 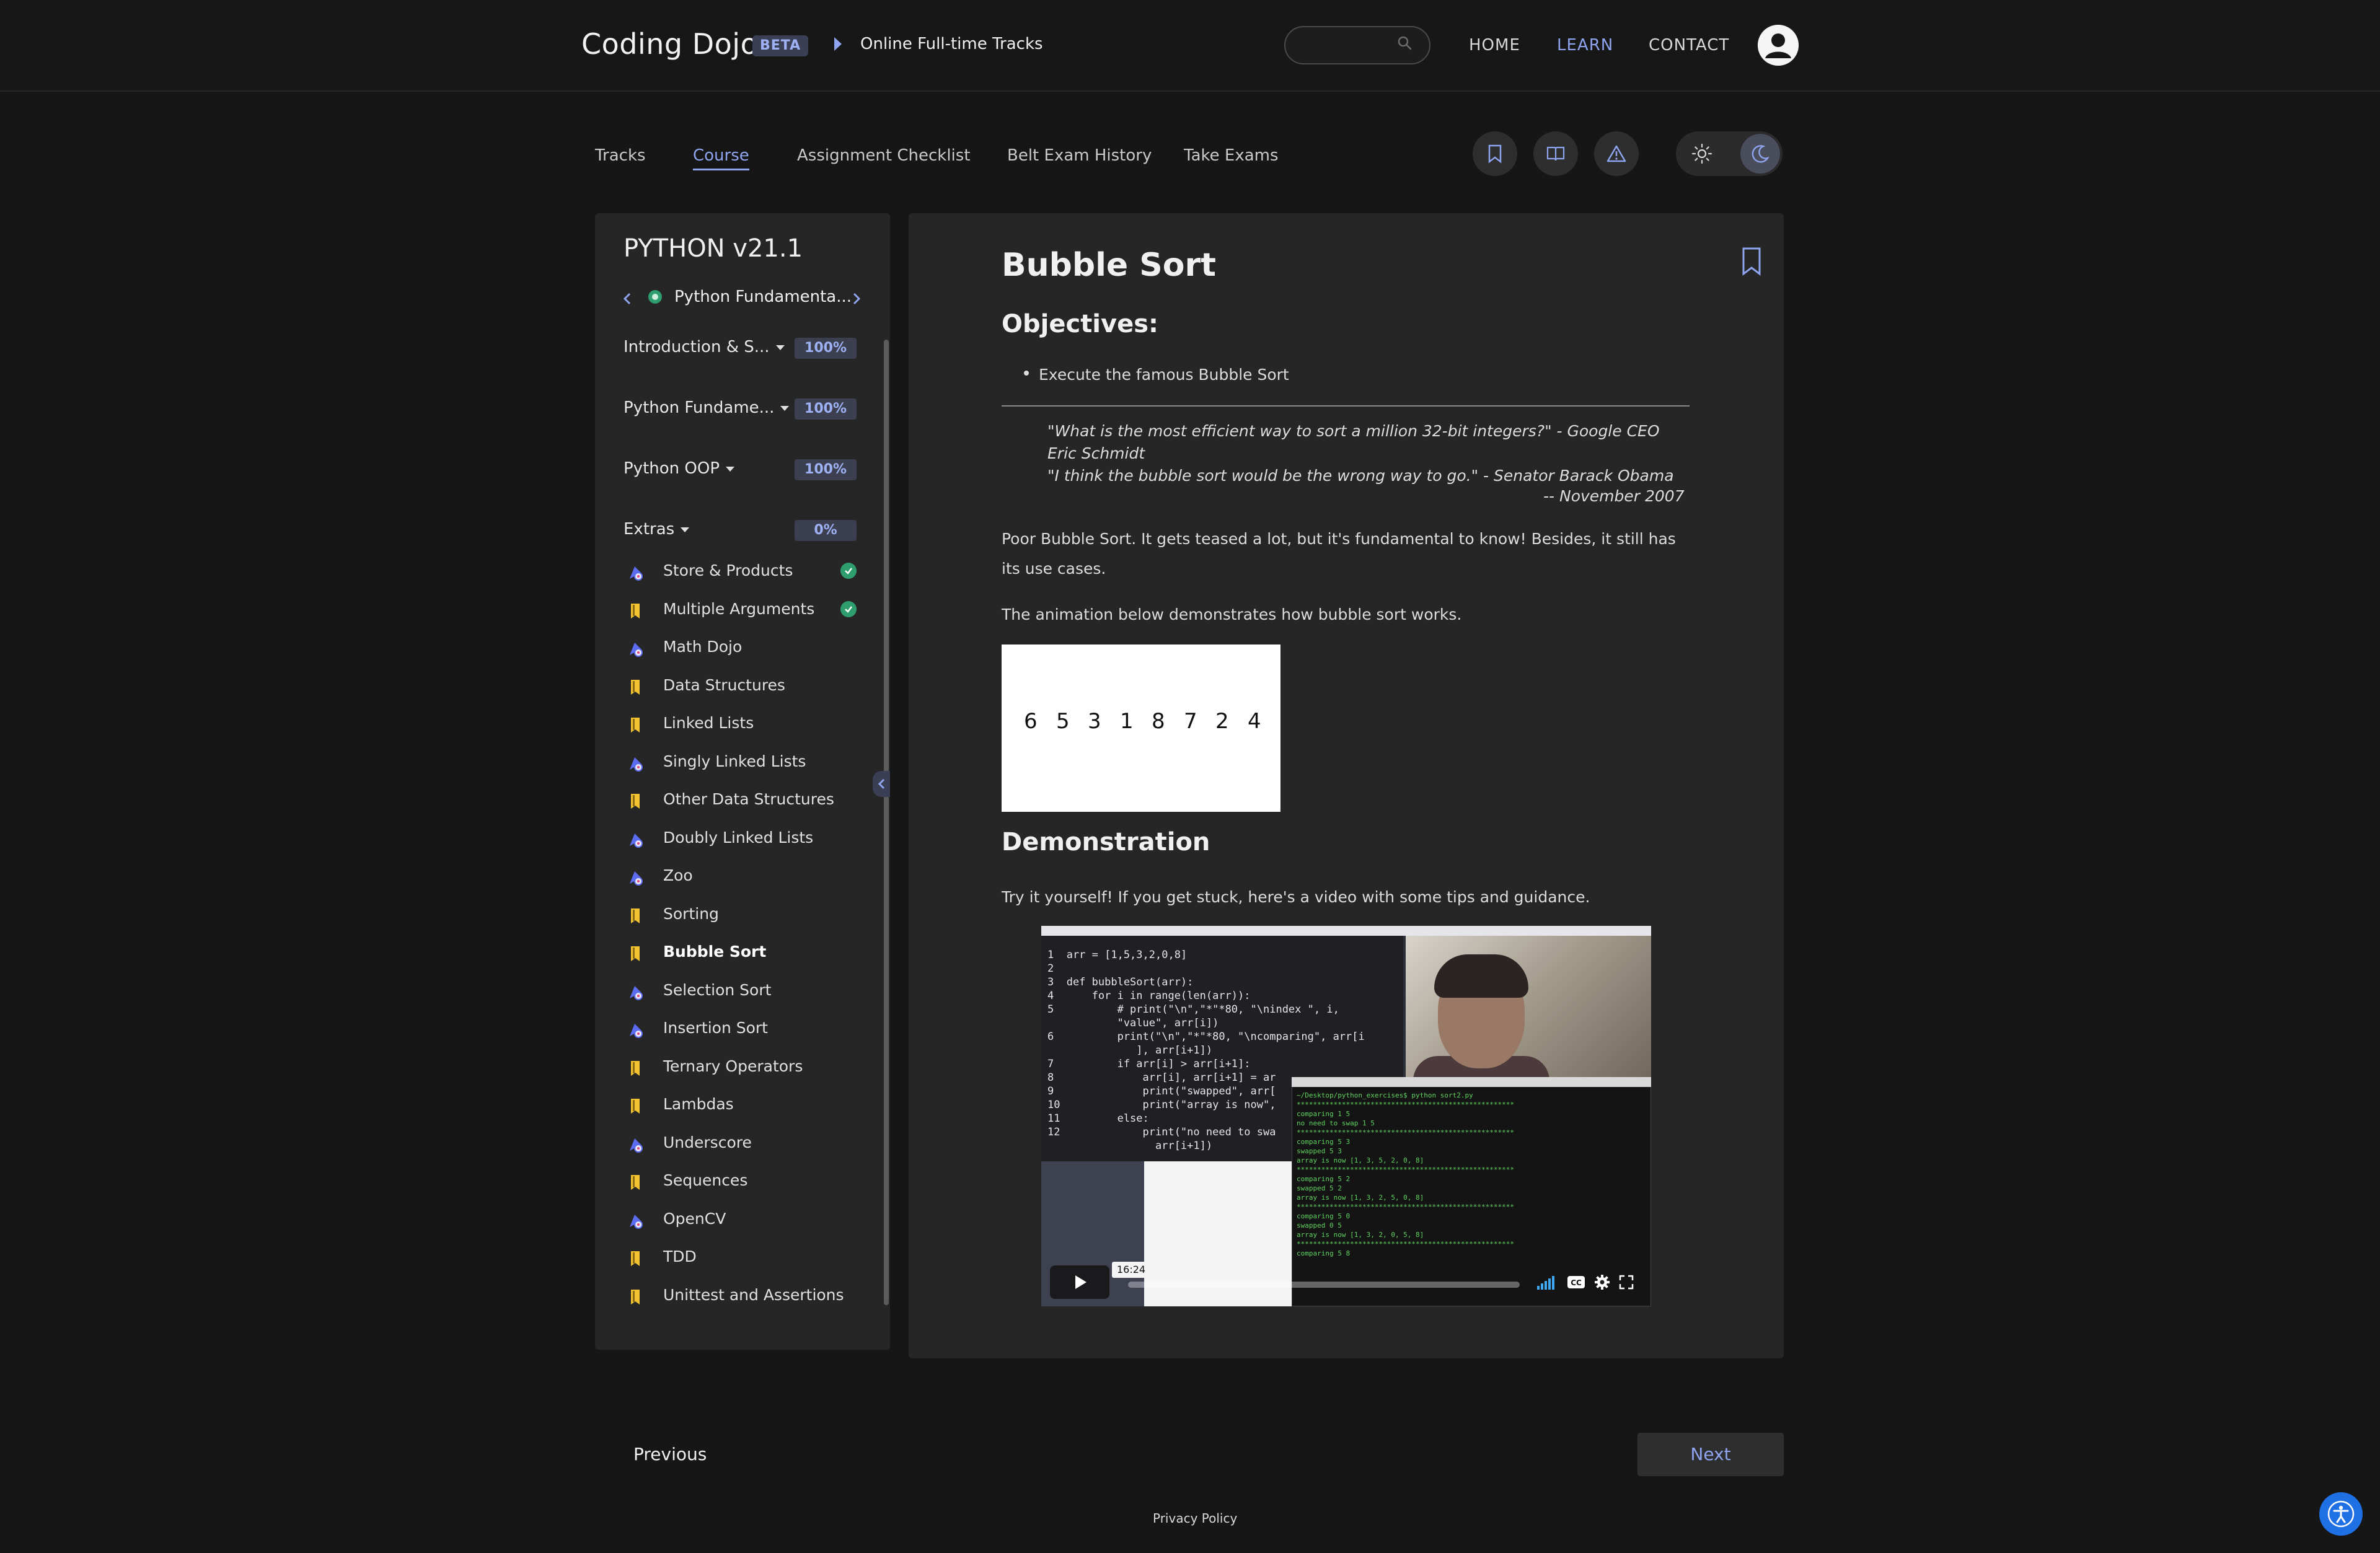 What do you see at coordinates (1141, 728) in the screenshot?
I see `bubble-sort-animation` at bounding box center [1141, 728].